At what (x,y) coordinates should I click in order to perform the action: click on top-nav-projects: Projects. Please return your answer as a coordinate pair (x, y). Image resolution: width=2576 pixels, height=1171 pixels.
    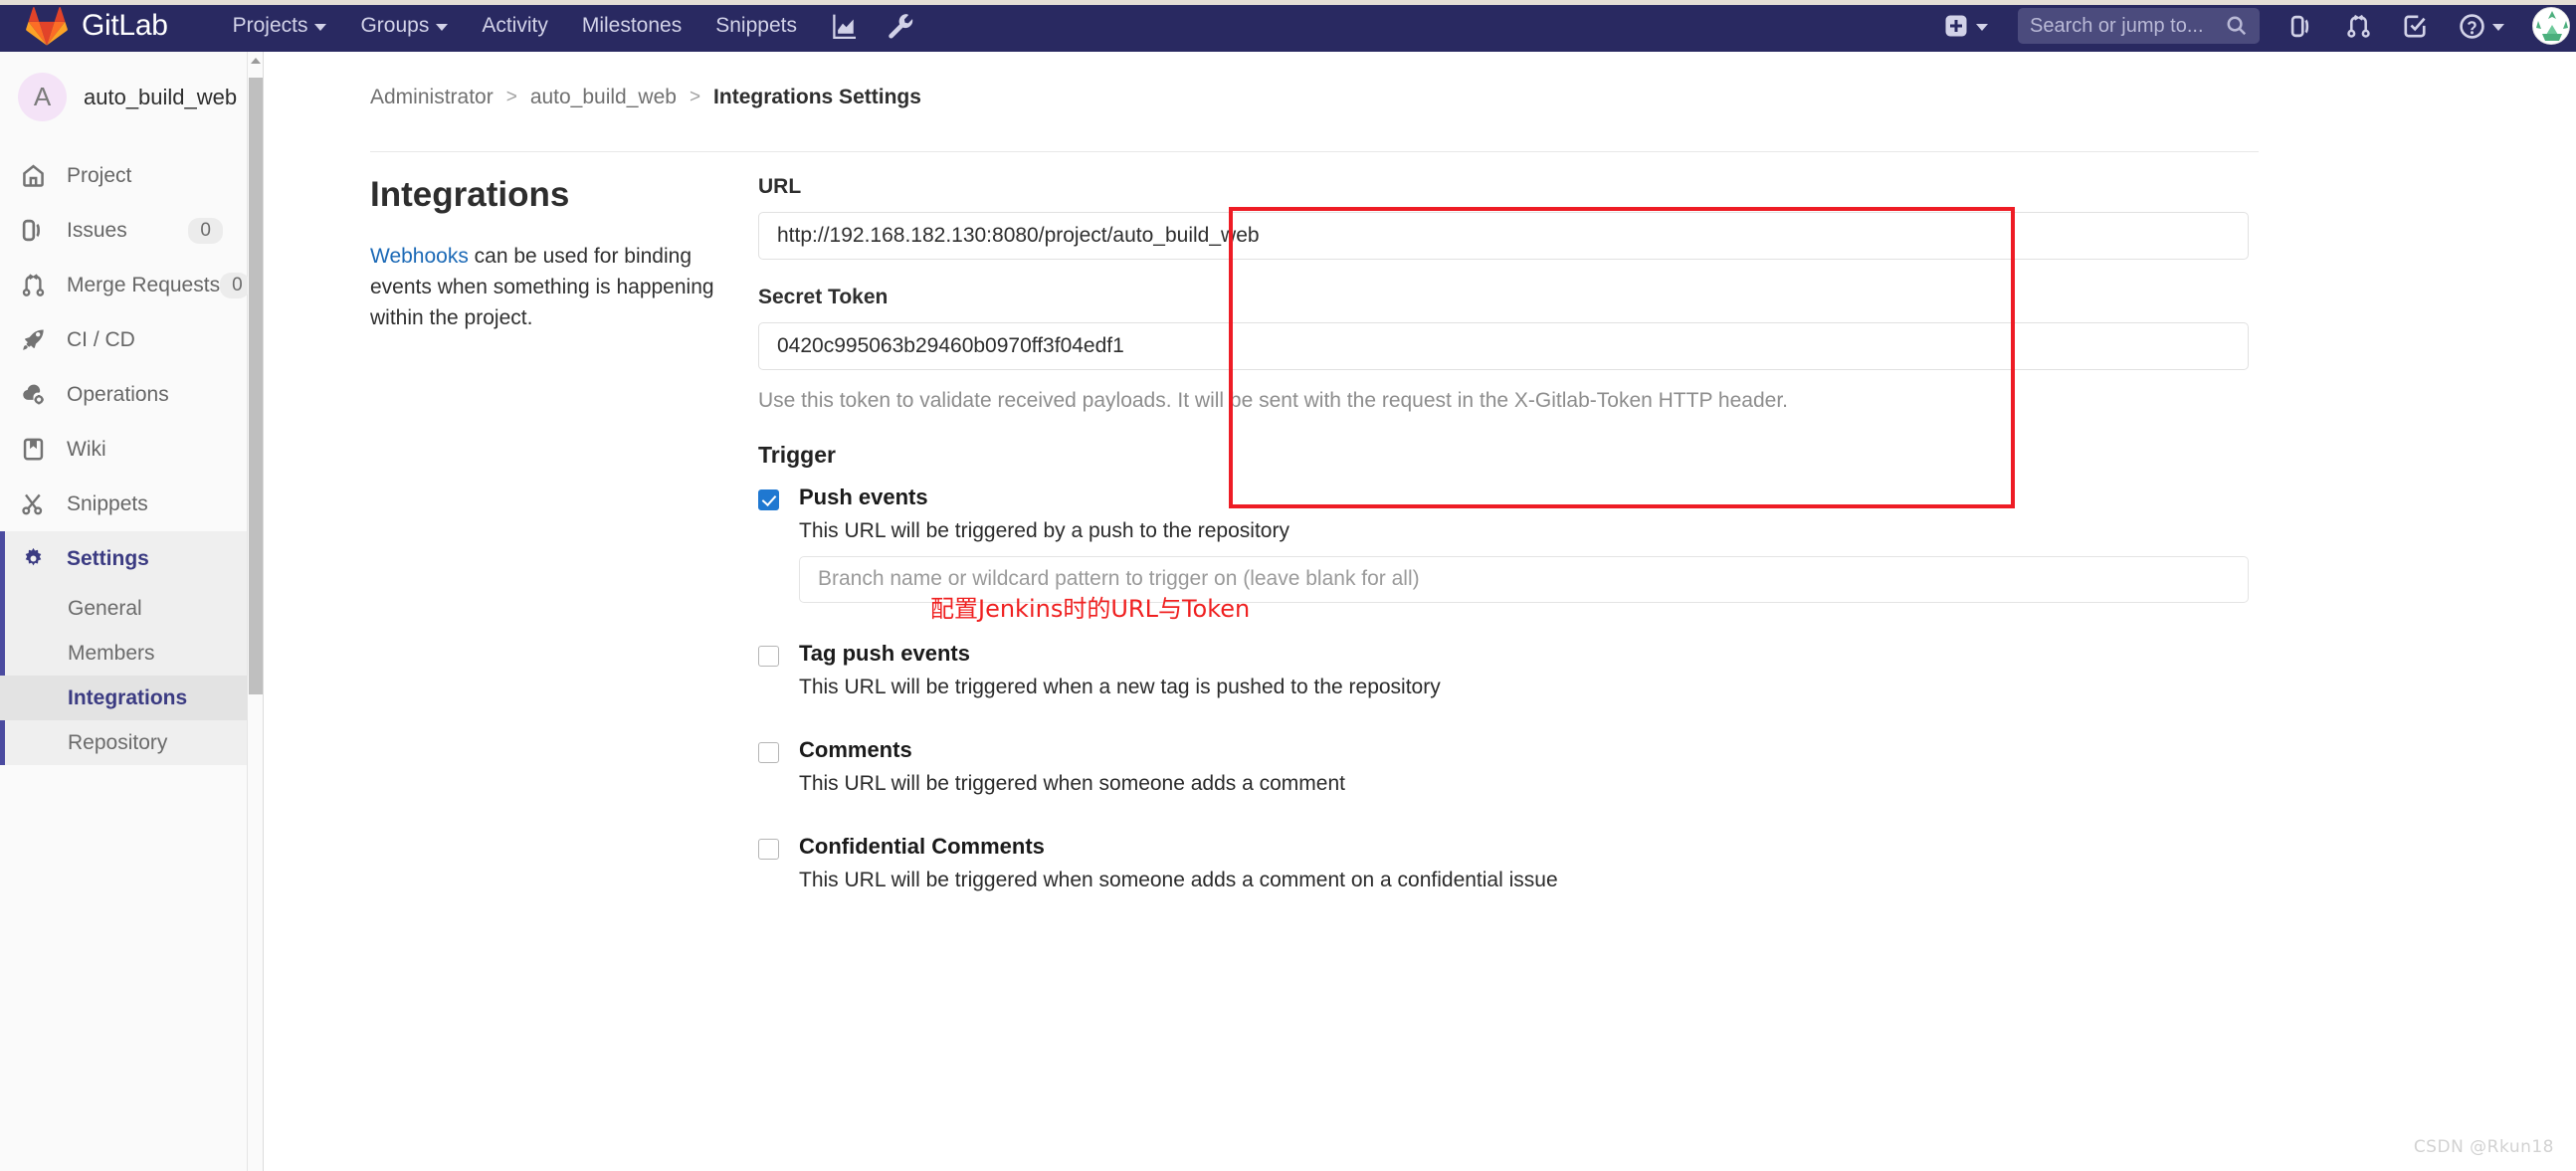
    Looking at the image, I should click on (280, 26).